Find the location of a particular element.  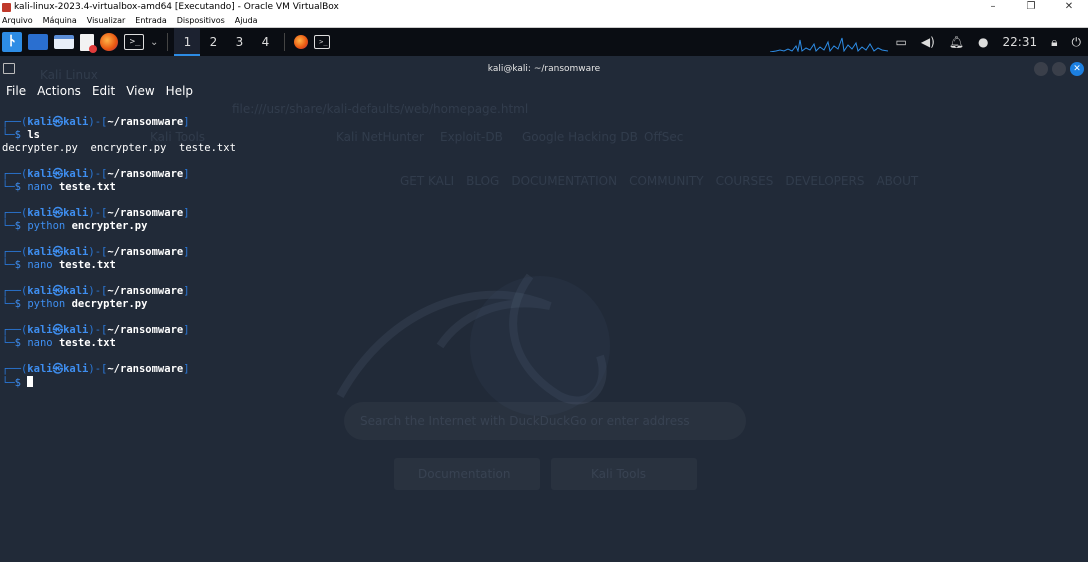

ls-output: decrypter.py encrypter.py teste.txt is located at coordinates (119, 148).